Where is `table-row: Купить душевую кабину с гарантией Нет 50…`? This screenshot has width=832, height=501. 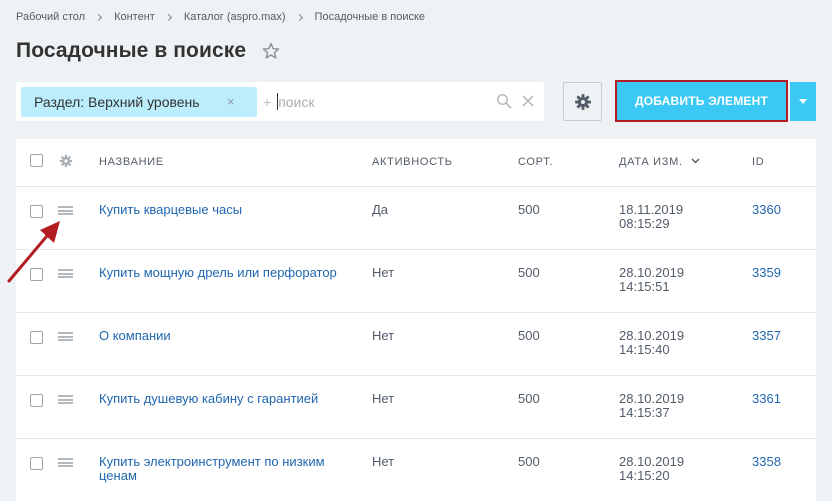
table-row: Купить душевую кабину с гарантией Нет 50… is located at coordinates (416, 407).